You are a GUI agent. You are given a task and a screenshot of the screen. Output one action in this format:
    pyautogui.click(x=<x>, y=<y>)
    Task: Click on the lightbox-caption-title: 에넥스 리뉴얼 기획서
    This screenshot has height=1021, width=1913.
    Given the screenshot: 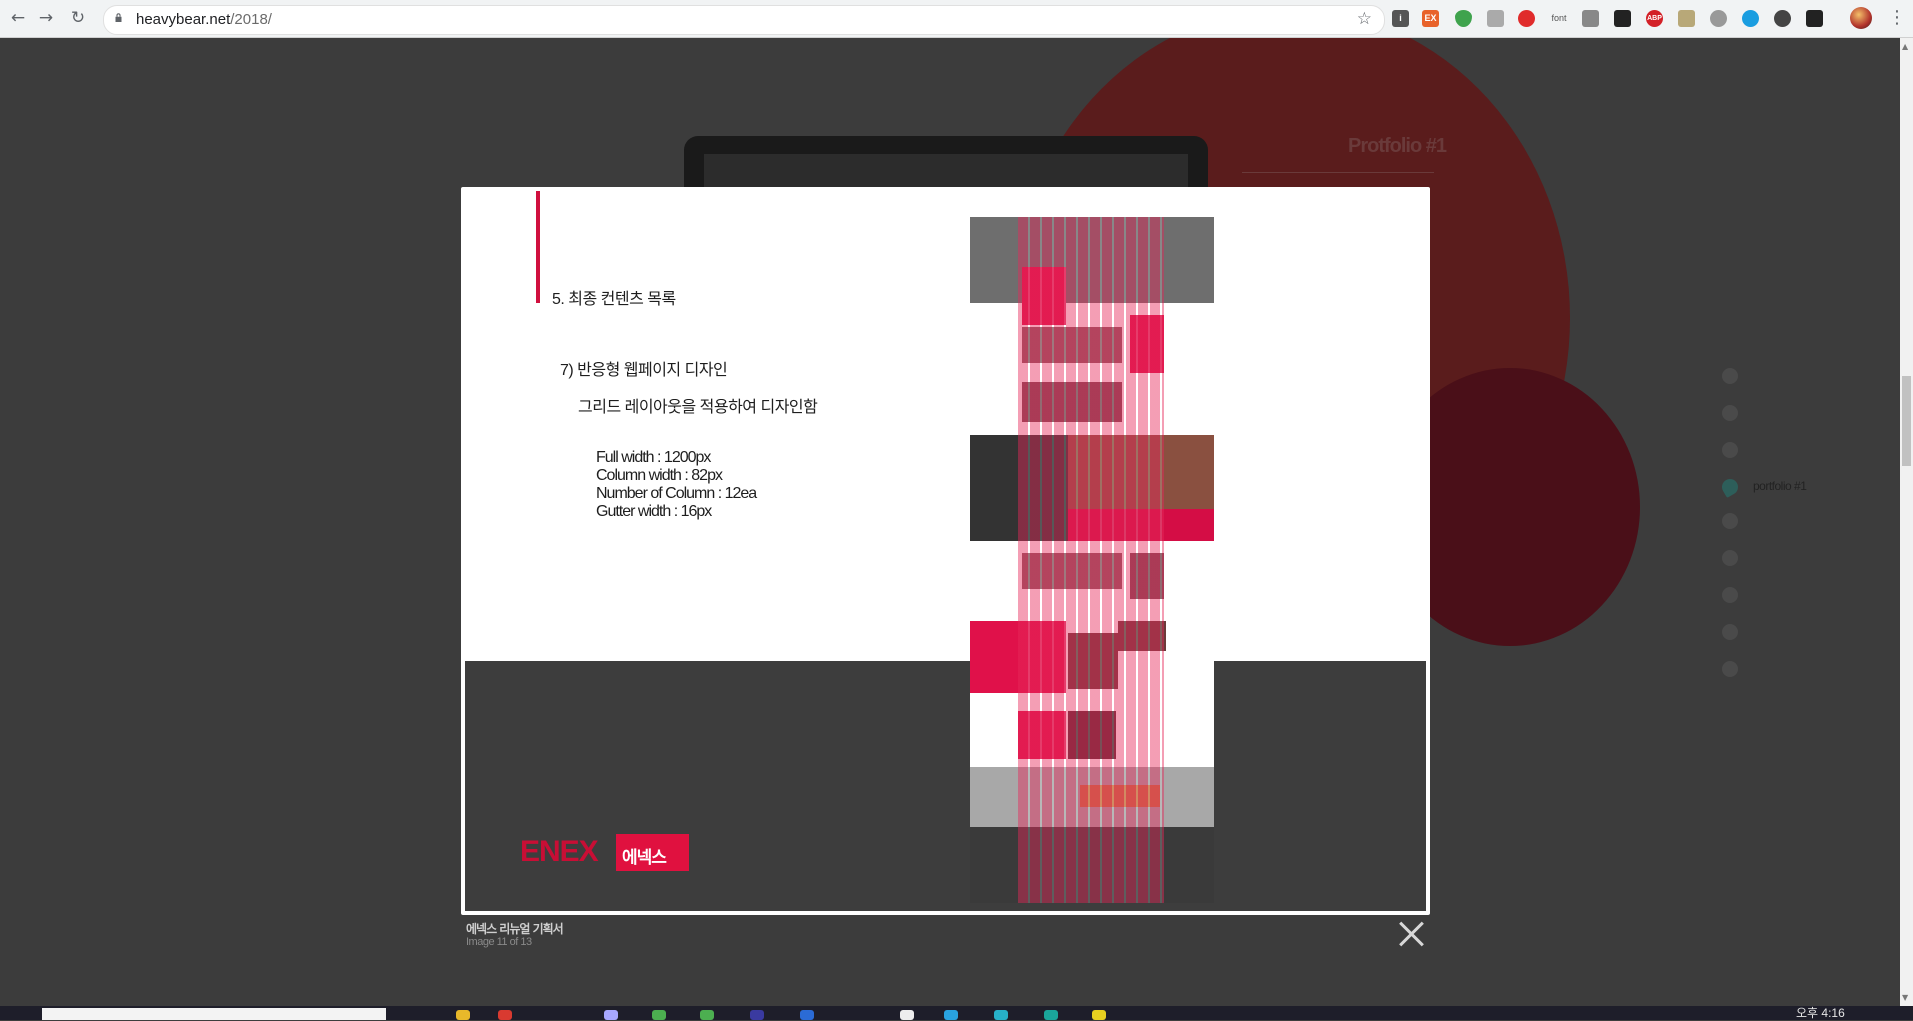 What is the action you would take?
    pyautogui.click(x=515, y=929)
    